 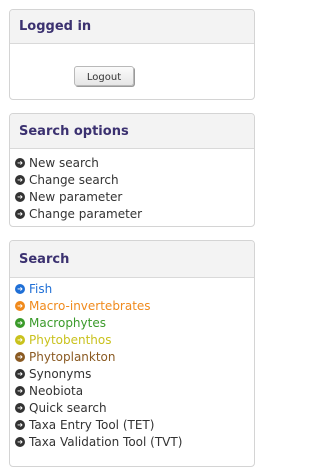 I want to click on link-label: Macro-invertebrates, so click(x=90, y=305).